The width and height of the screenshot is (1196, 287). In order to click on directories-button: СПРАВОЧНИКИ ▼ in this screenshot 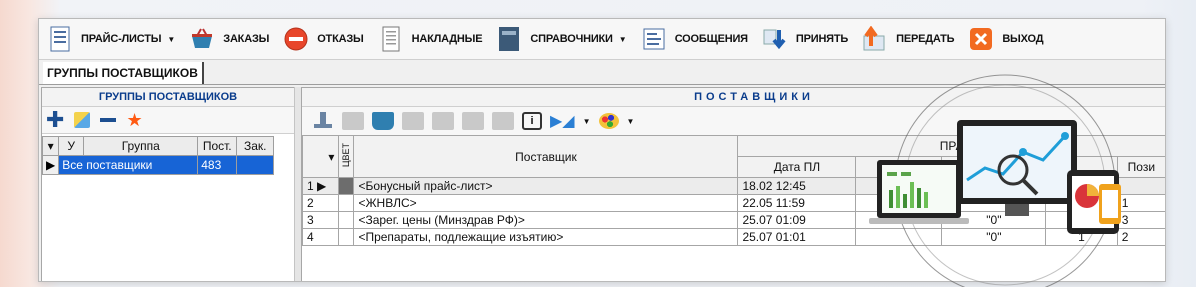, I will do `click(561, 39)`.